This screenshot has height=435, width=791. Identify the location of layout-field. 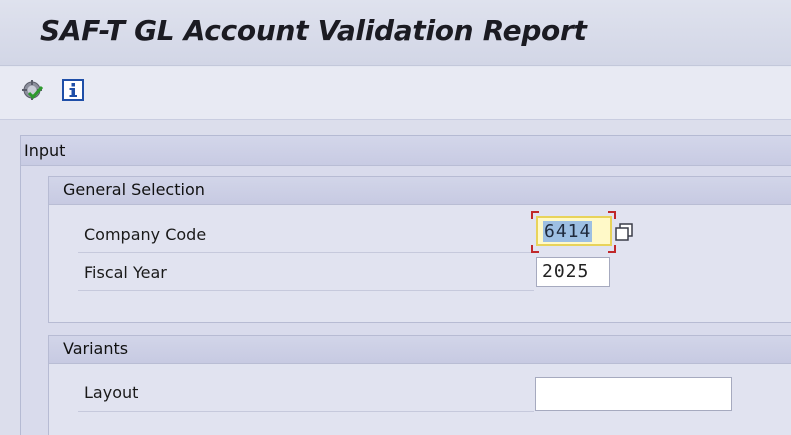
(633, 394).